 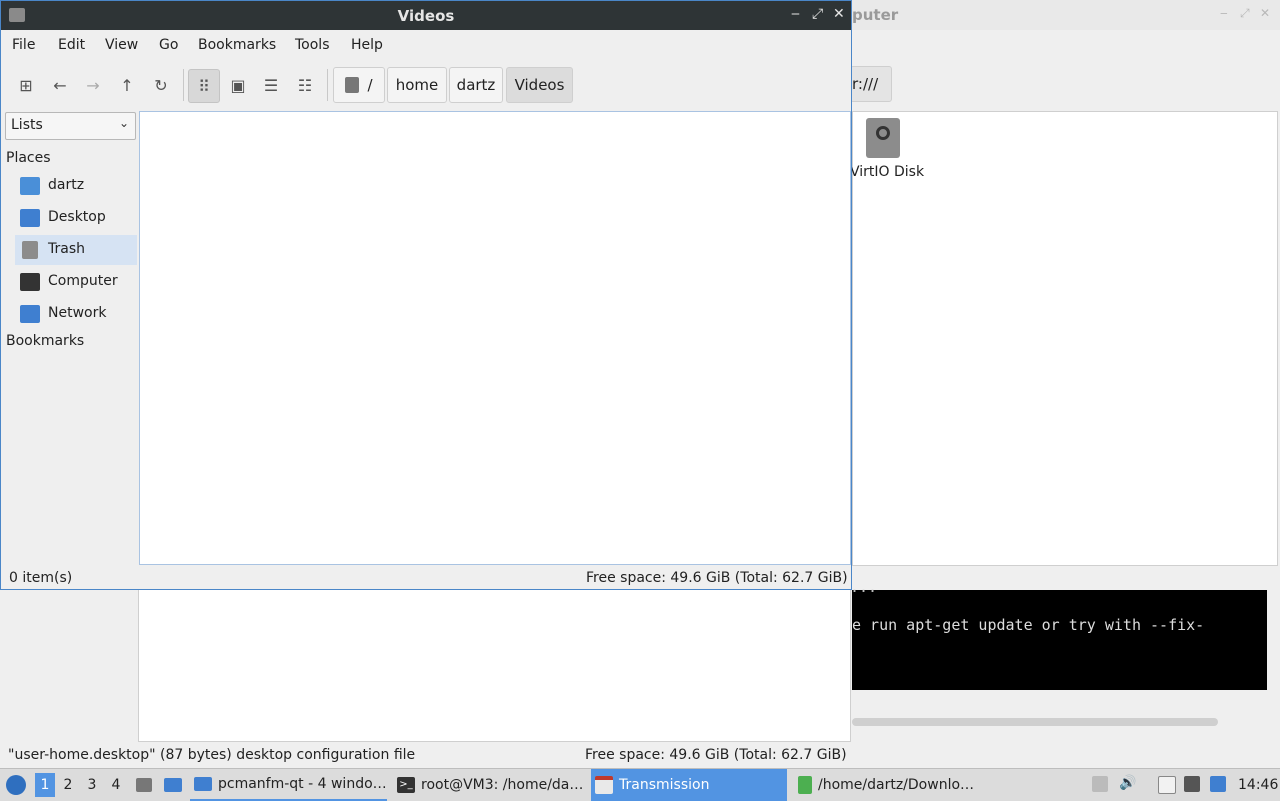 I want to click on sidebar-item-trash: Trash, so click(x=76, y=250).